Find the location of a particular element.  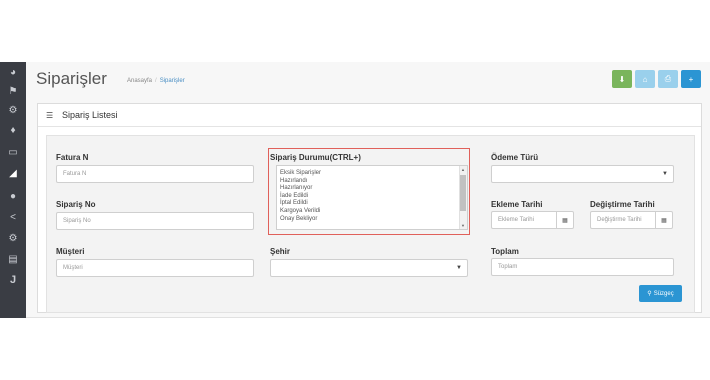

download-icon: ⬇ is located at coordinates (622, 79).